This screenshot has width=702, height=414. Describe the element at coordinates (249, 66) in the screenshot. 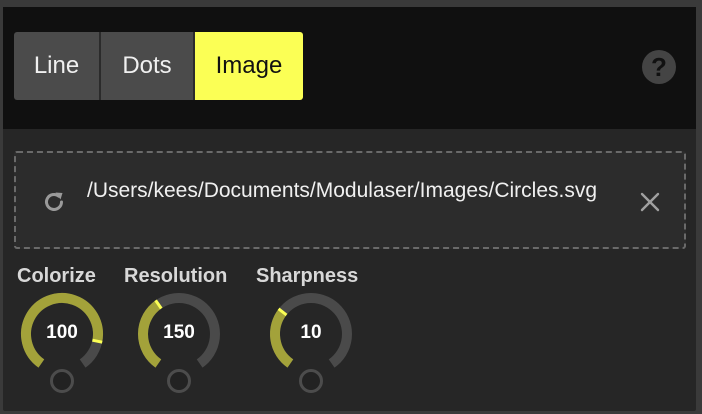

I see `tab-image: Image` at that location.